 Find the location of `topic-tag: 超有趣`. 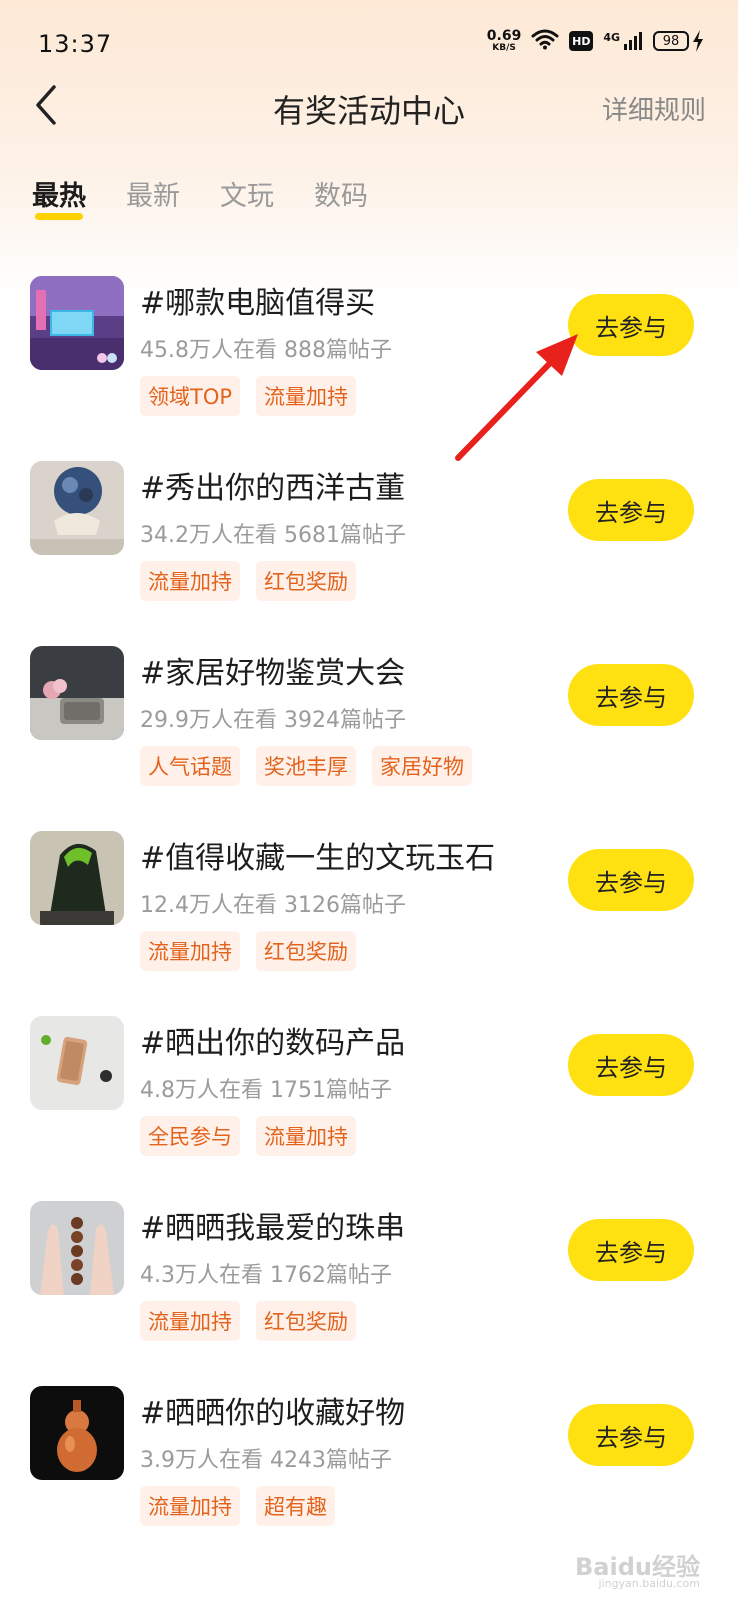

topic-tag: 超有趣 is located at coordinates (295, 1506).